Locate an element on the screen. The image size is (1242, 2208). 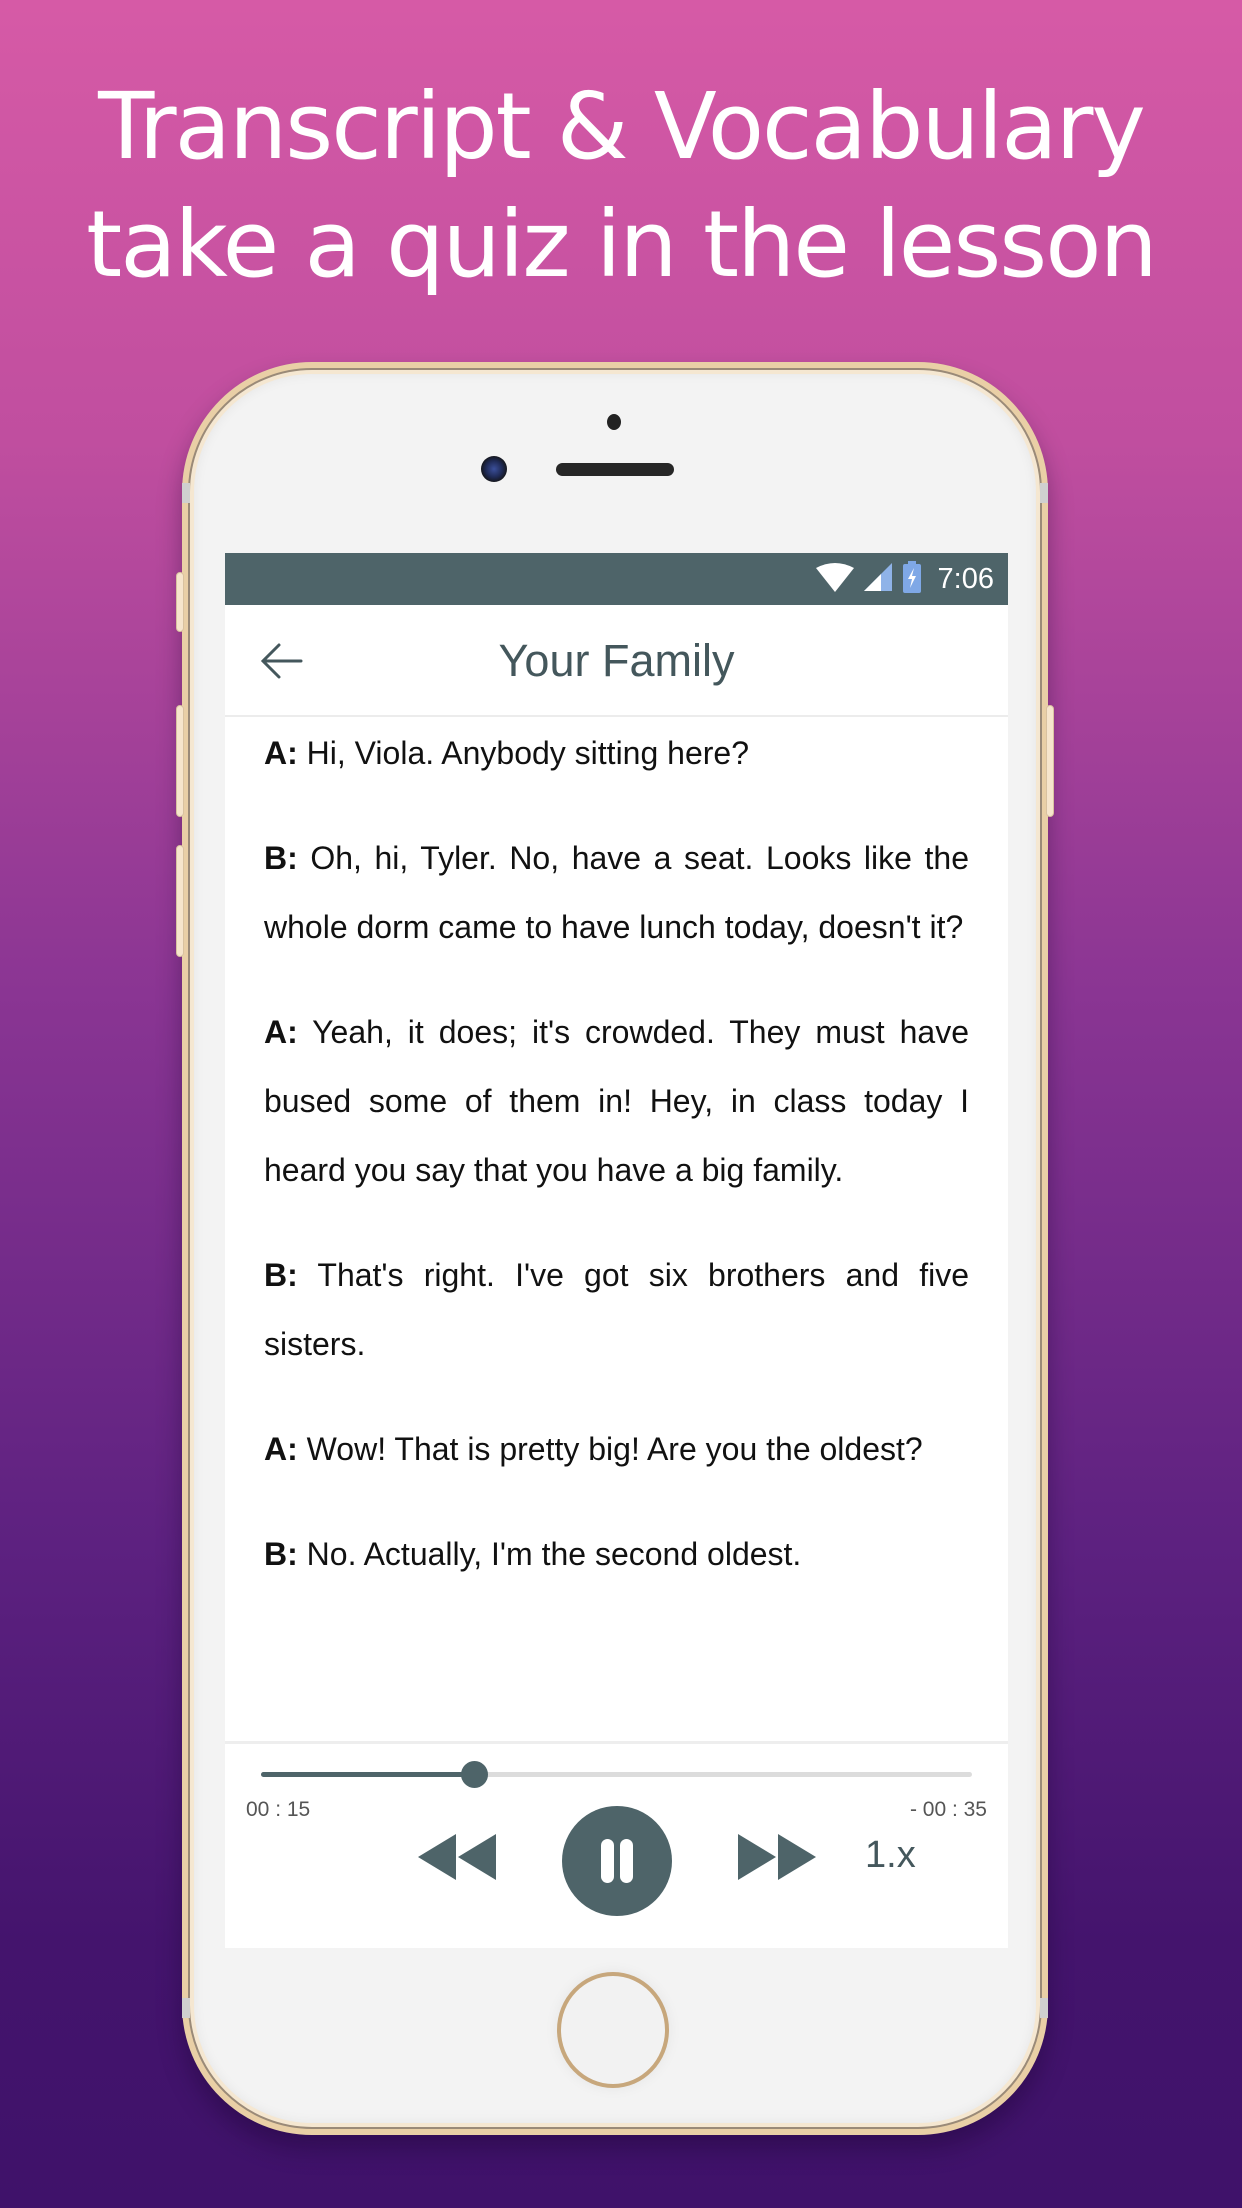
transcript-line: B: No. Actually, I'm the second oldest. is located at coordinates (616, 1554).